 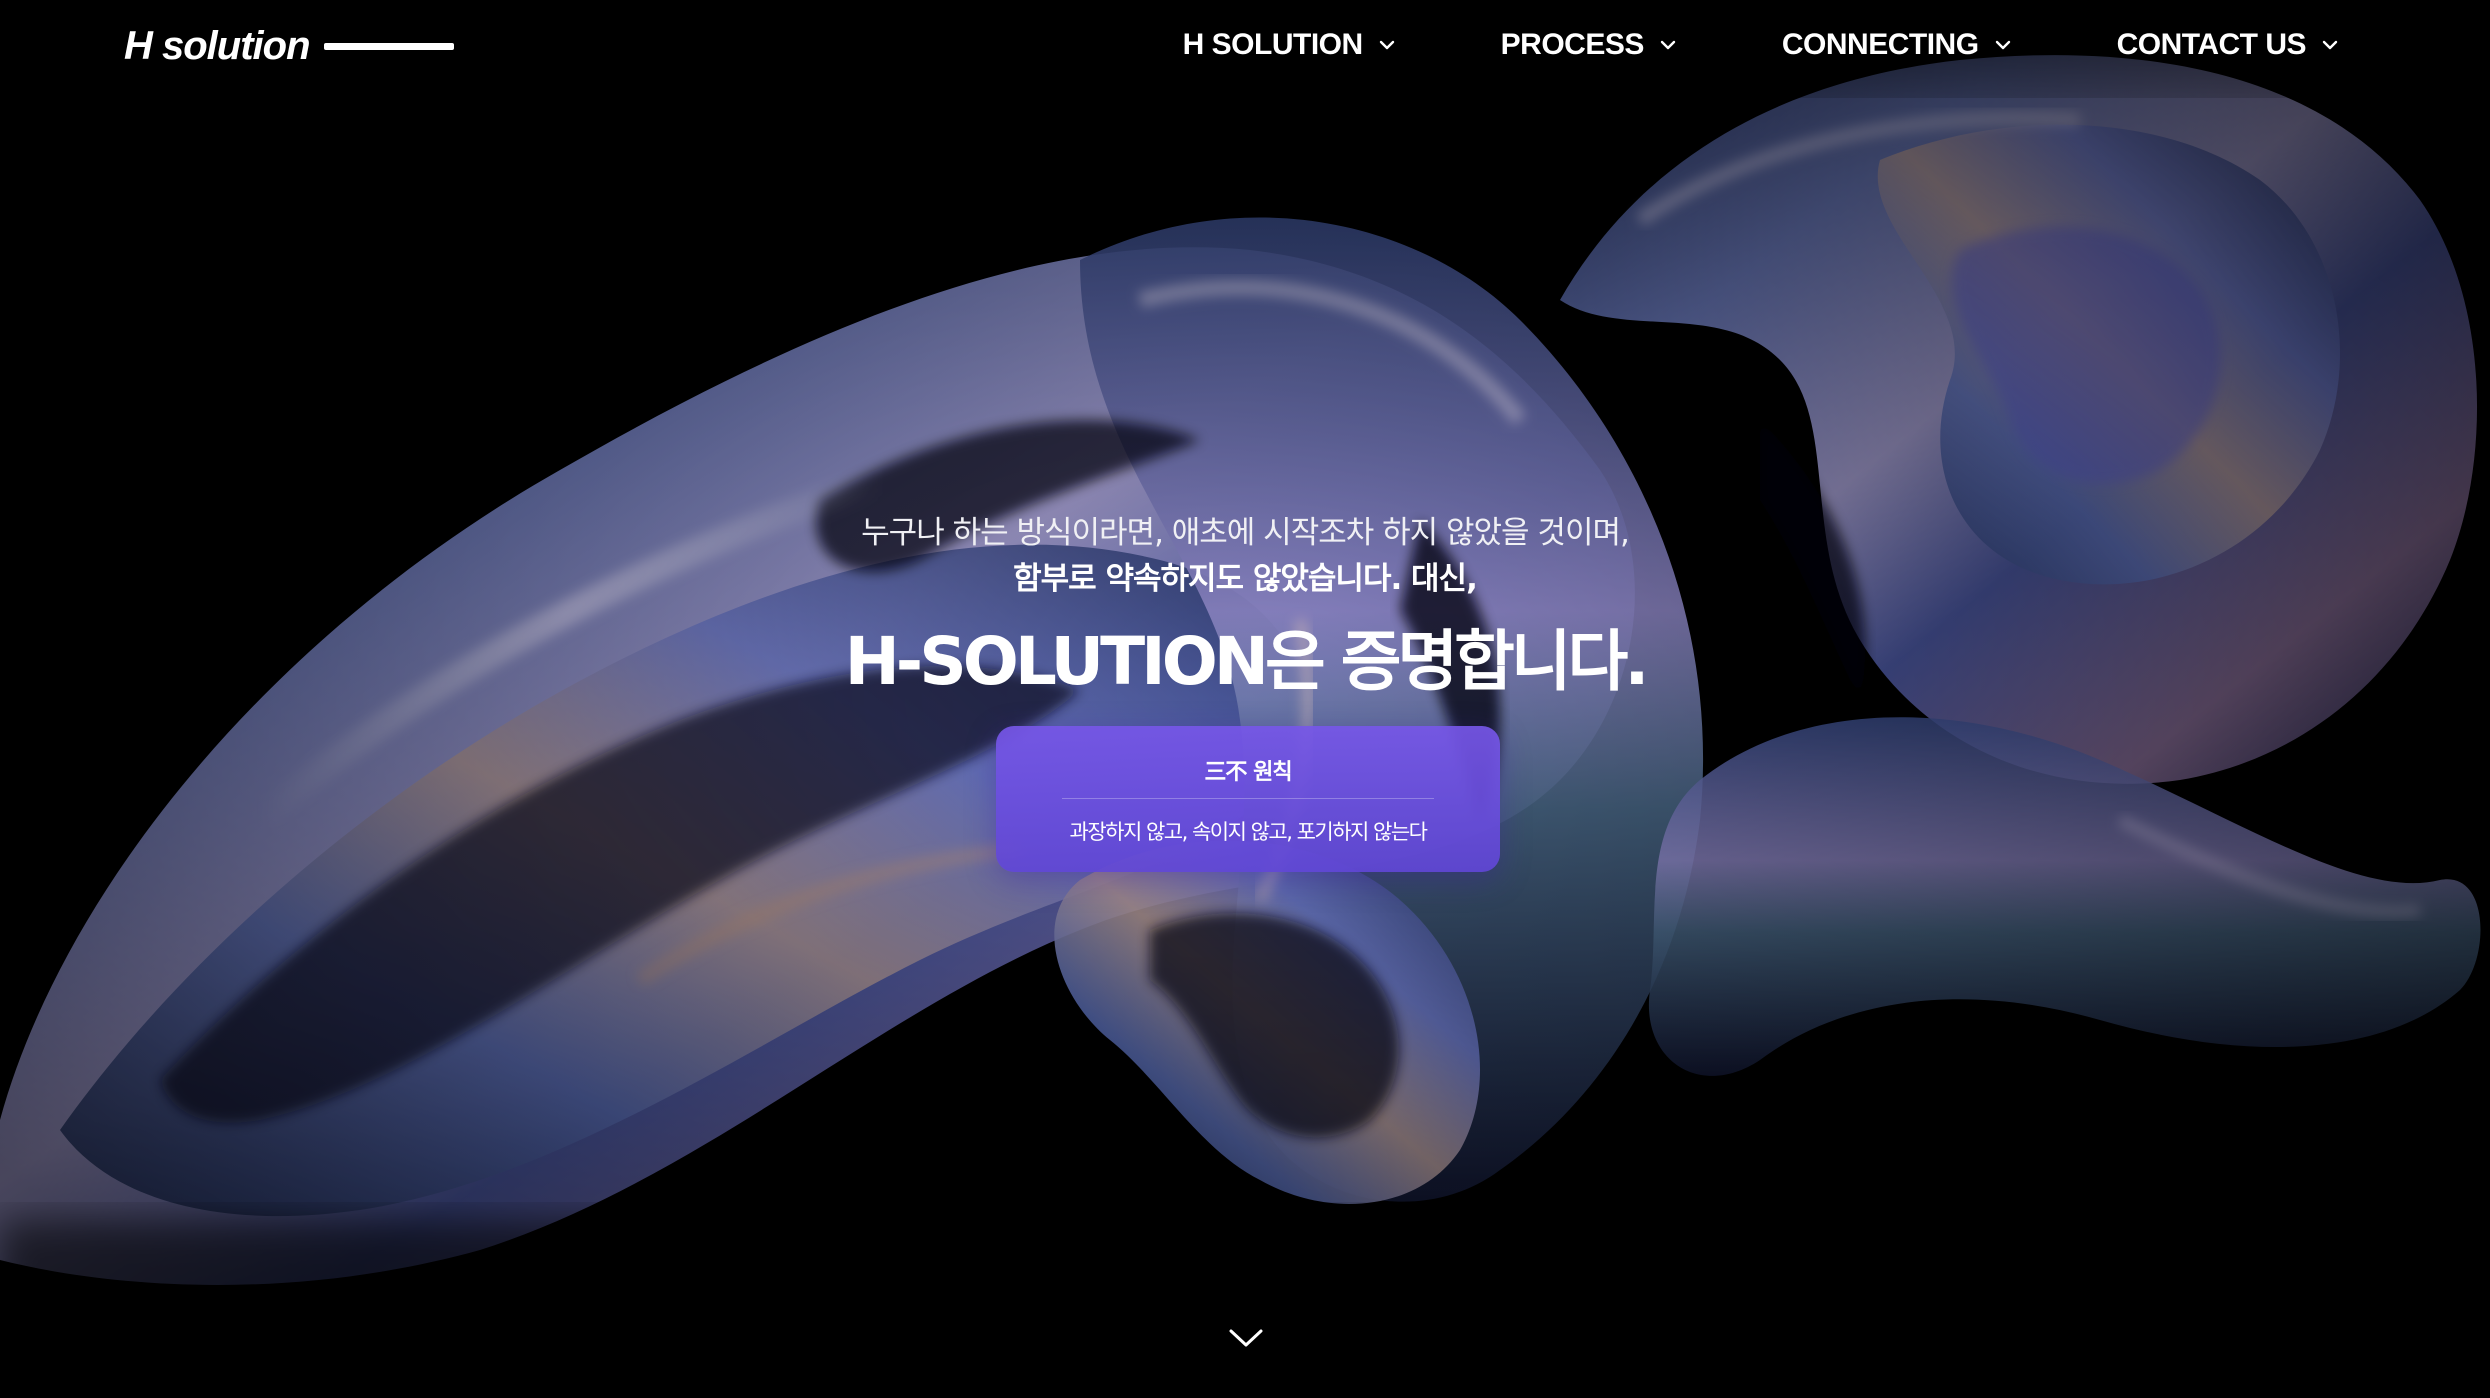 I want to click on logo: H solution, so click(x=289, y=46).